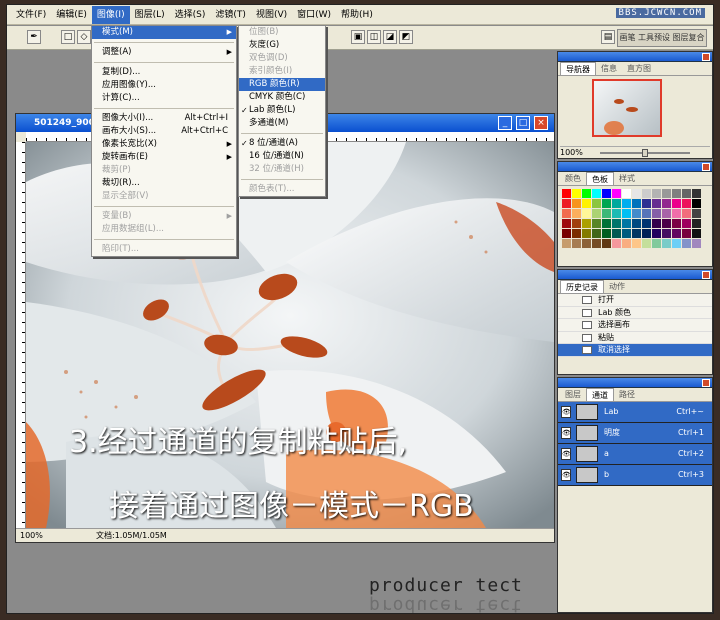 This screenshot has height=620, width=720. What do you see at coordinates (374, 37) in the screenshot?
I see `combine-subtract-icon: ◫` at bounding box center [374, 37].